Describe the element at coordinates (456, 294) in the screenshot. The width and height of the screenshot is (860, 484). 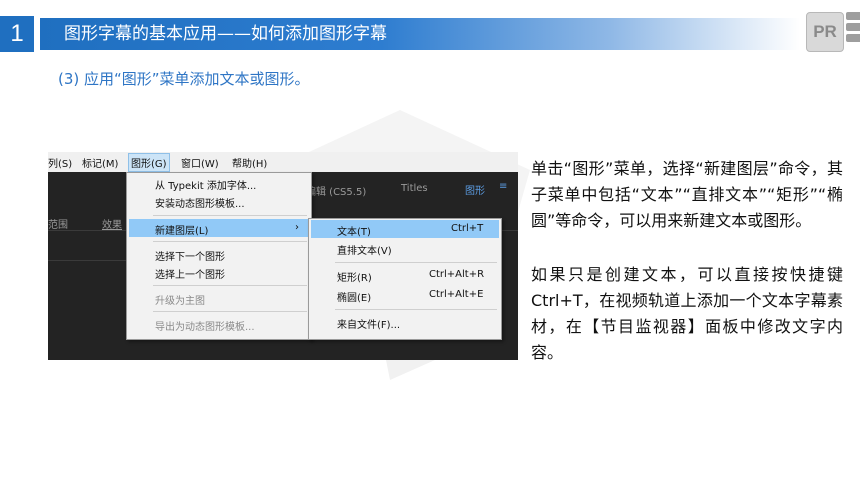
I see `shortcut-ellipse: Ctrl+Alt+E` at that location.